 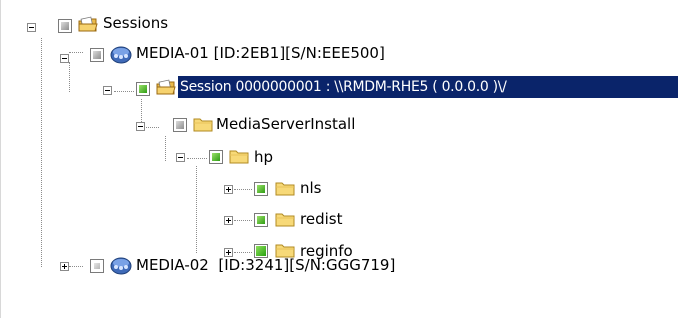 I want to click on sessions-folder-icon, so click(x=88, y=24).